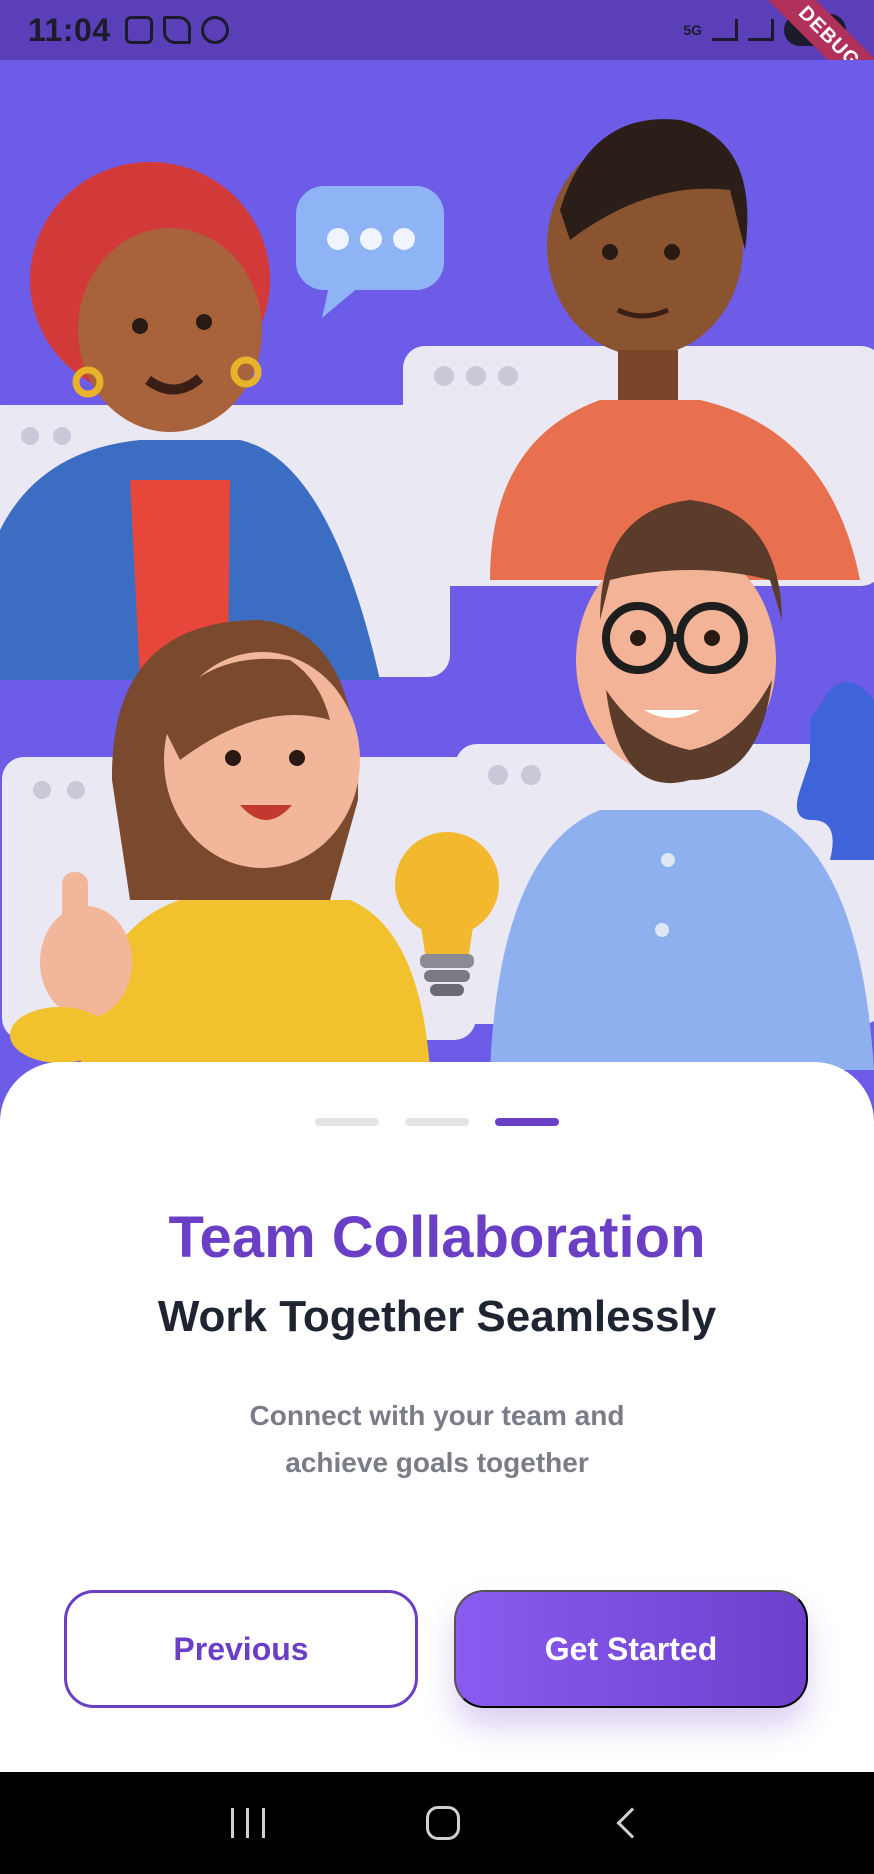 The width and height of the screenshot is (874, 1874). Describe the element at coordinates (692, 30) in the screenshot. I see `network-type: 5G` at that location.